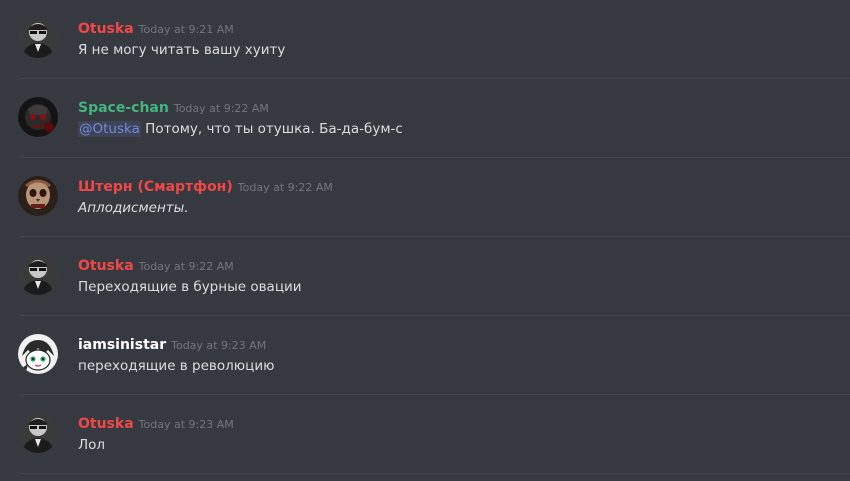 This screenshot has width=850, height=481. I want to click on user-mention: @Otuska, so click(109, 129).